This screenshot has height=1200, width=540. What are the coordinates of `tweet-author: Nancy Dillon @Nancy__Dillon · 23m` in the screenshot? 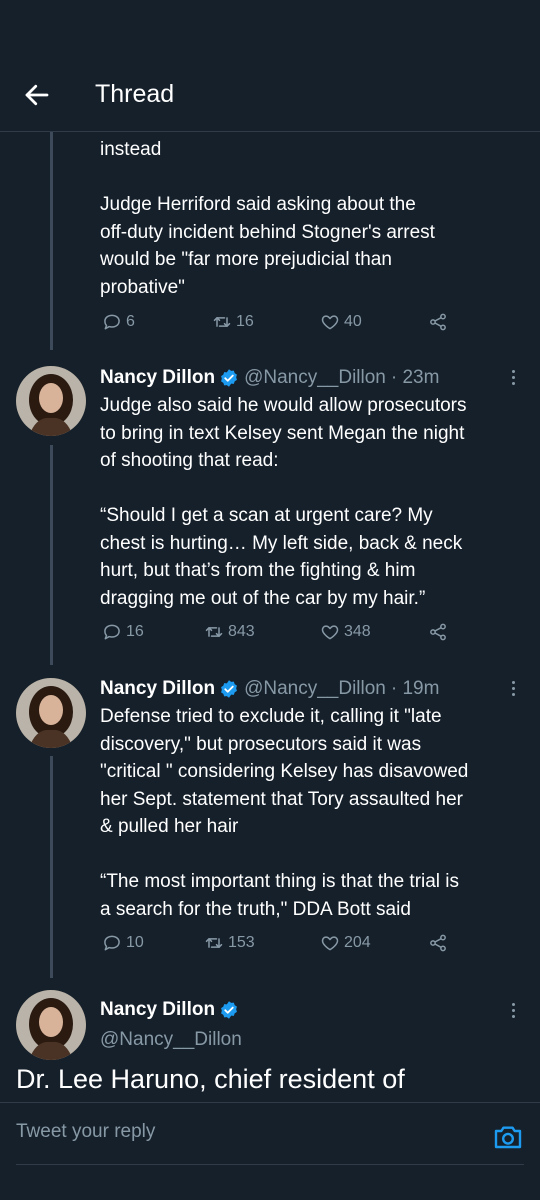 It's located at (269, 378).